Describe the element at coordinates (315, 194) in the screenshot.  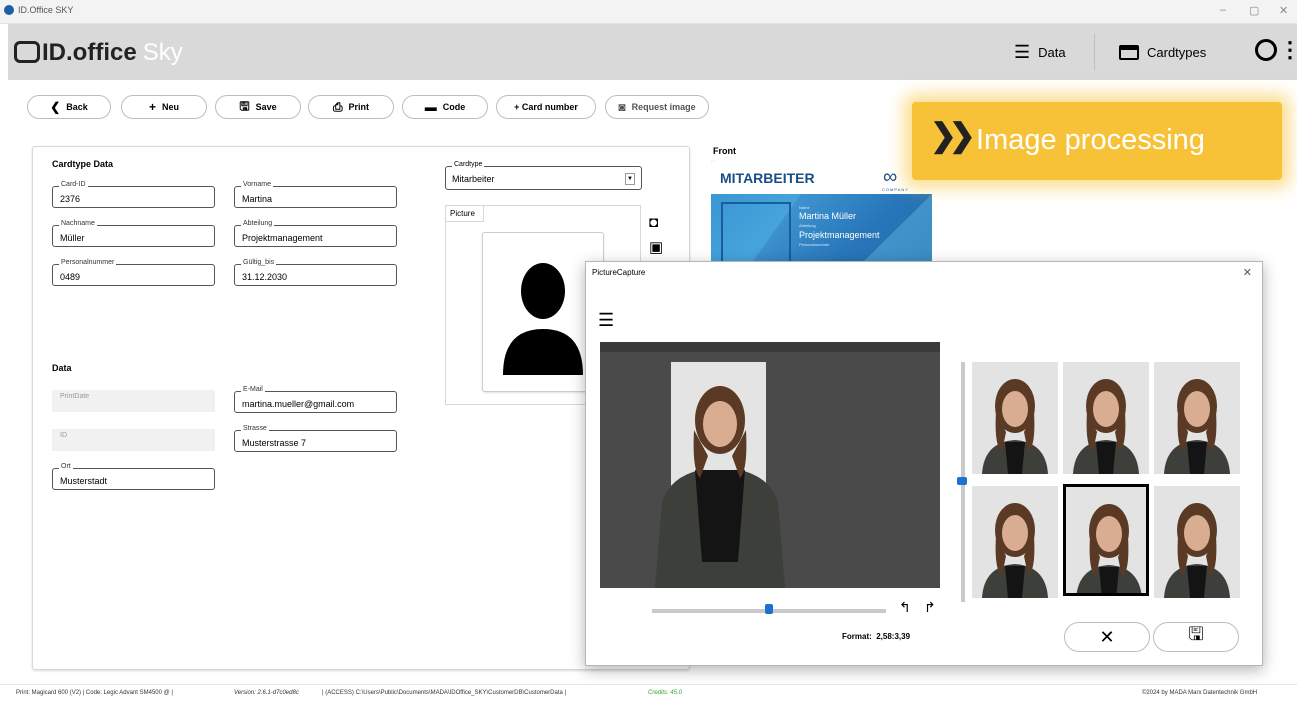
I see `vorname-field: Vorname Martina` at that location.